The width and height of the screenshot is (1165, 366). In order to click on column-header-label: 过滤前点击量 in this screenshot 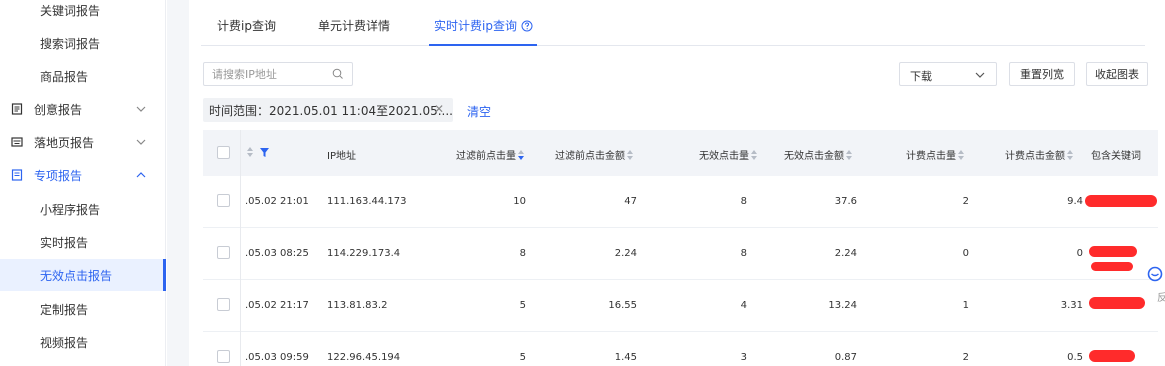, I will do `click(486, 156)`.